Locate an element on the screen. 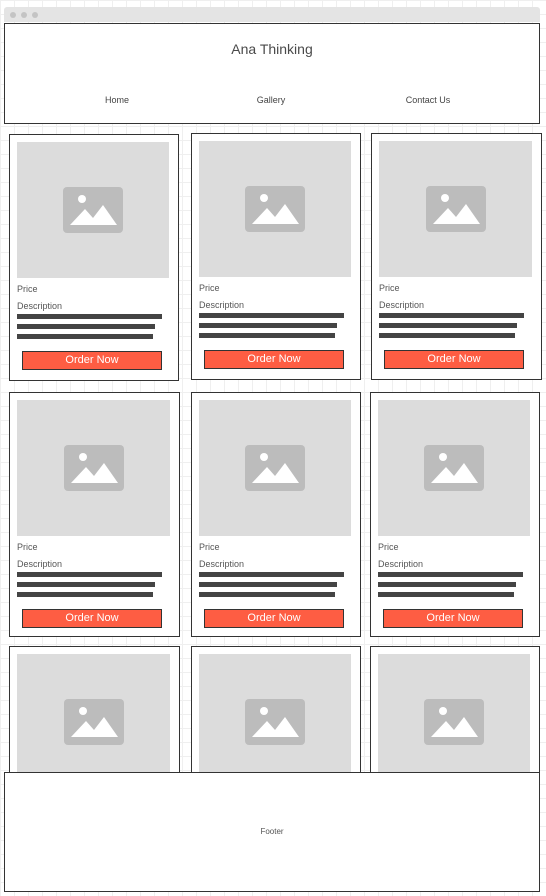 The image size is (546, 896). window-titlebar is located at coordinates (272, 14).